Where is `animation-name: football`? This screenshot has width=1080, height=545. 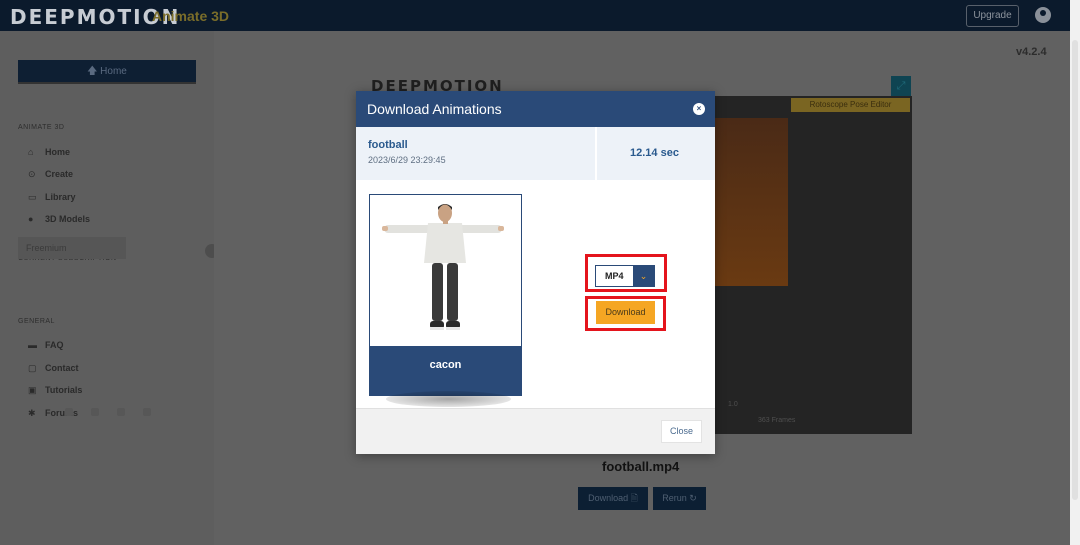
animation-name: football is located at coordinates (388, 145).